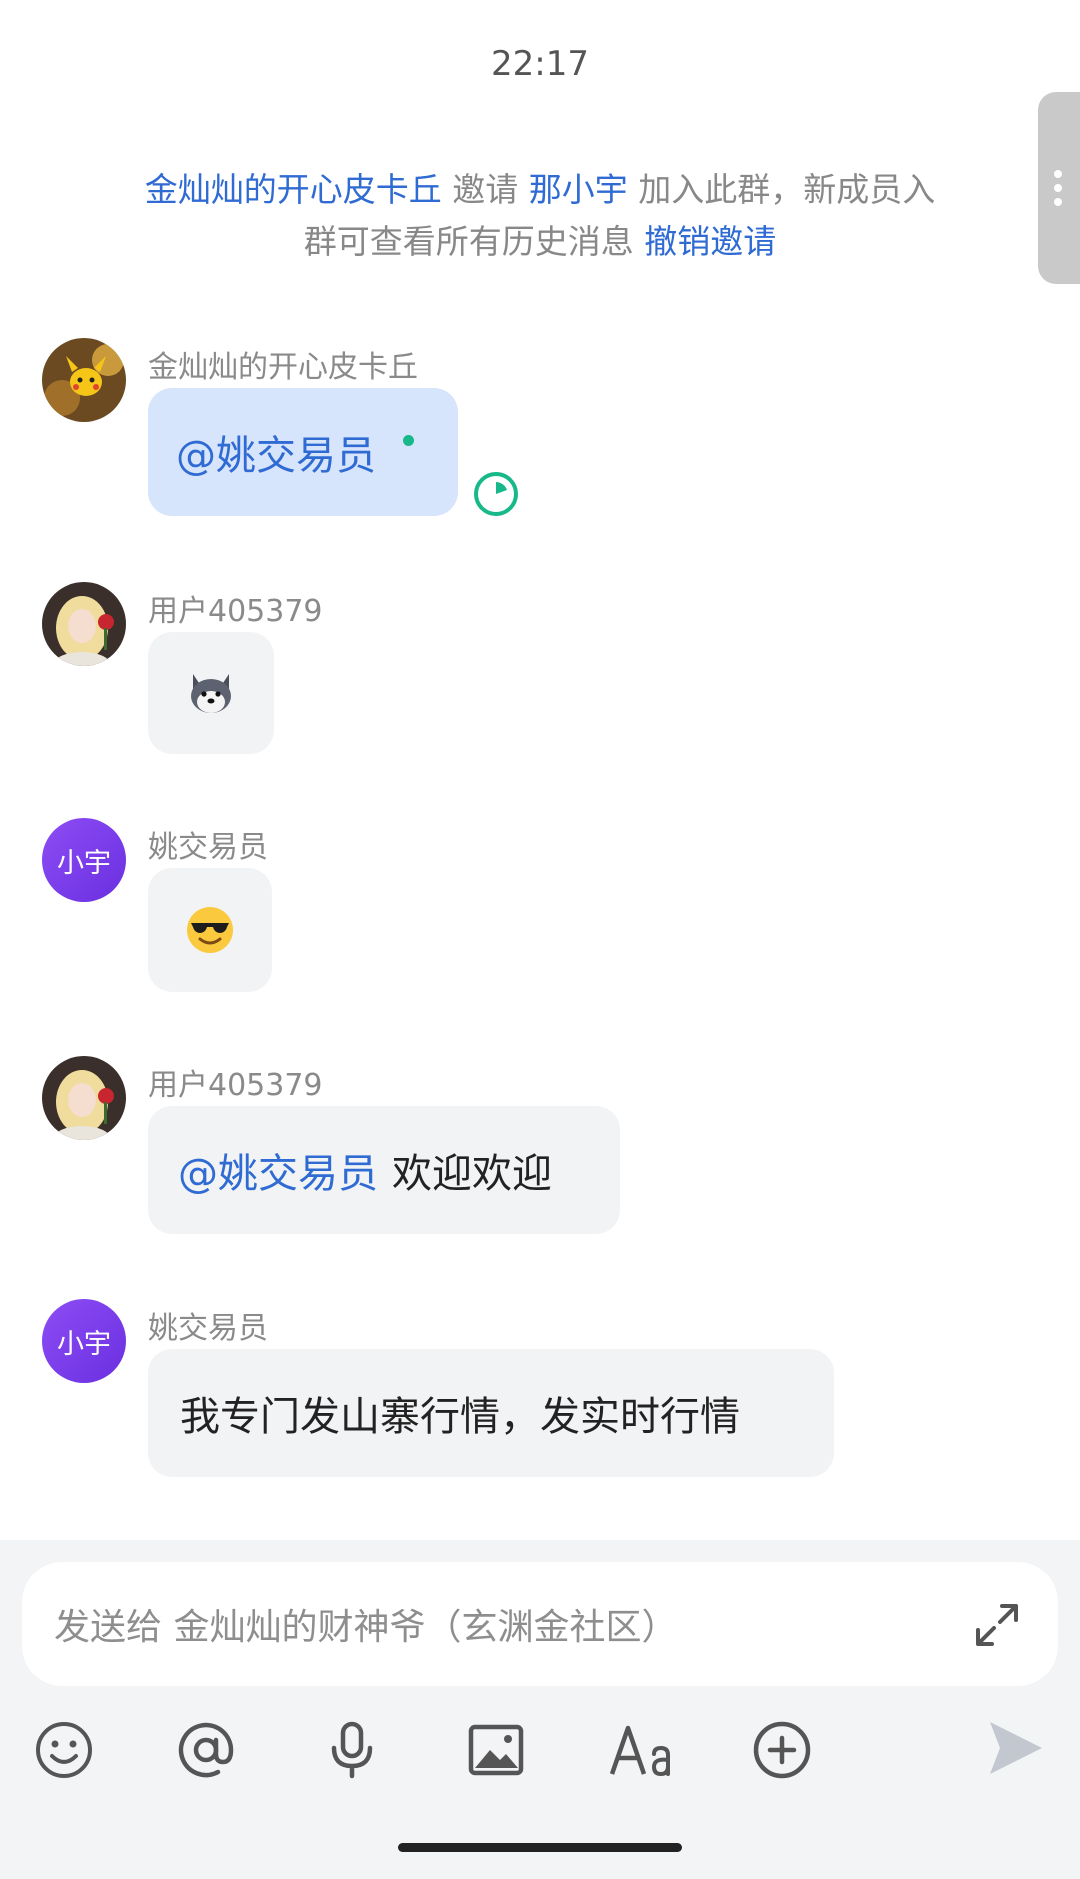  I want to click on image-icon, so click(496, 1750).